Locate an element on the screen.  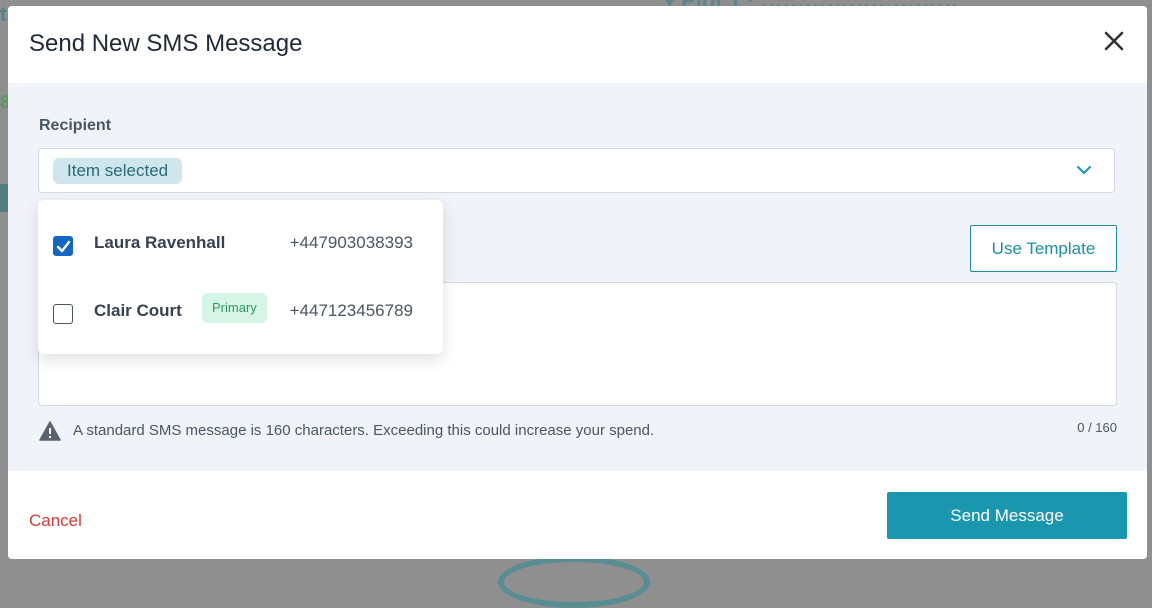
modal-header: Send New SMS Message is located at coordinates (577, 44).